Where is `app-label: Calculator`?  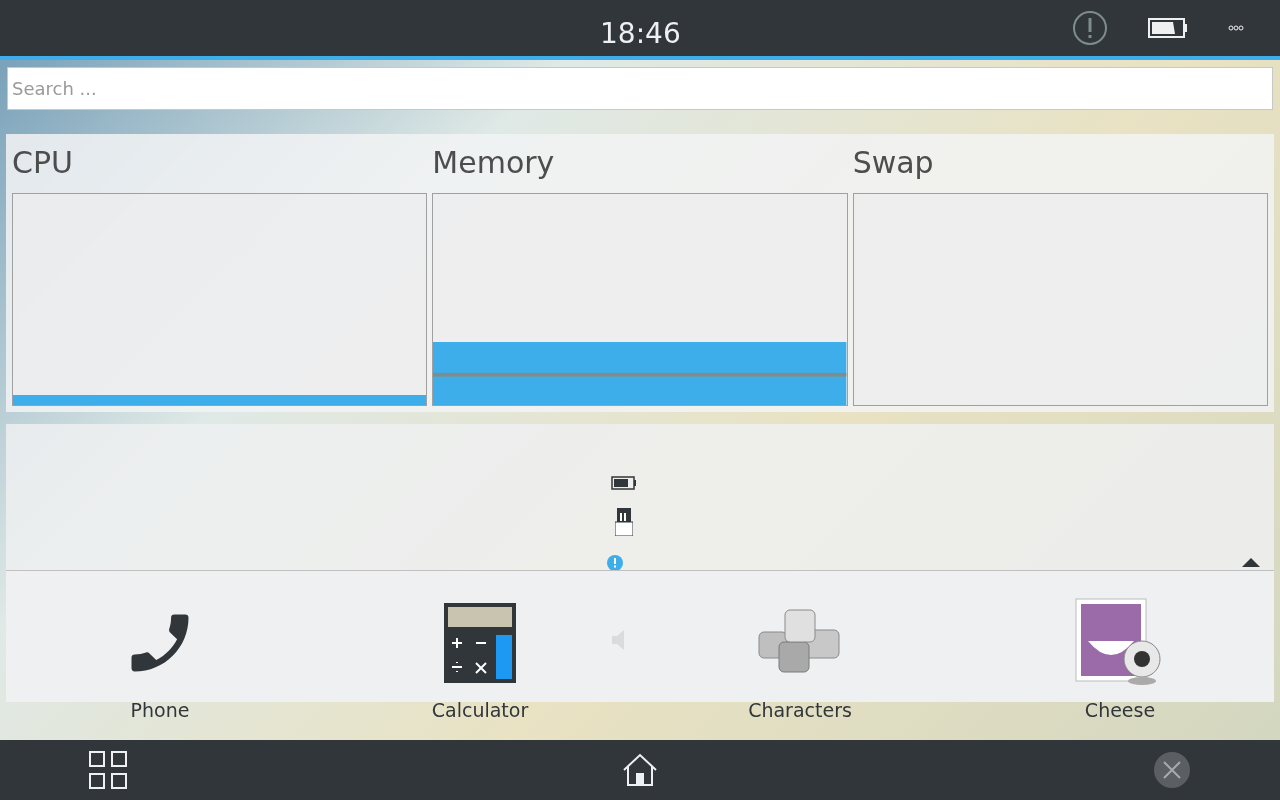
app-label: Calculator is located at coordinates (480, 710).